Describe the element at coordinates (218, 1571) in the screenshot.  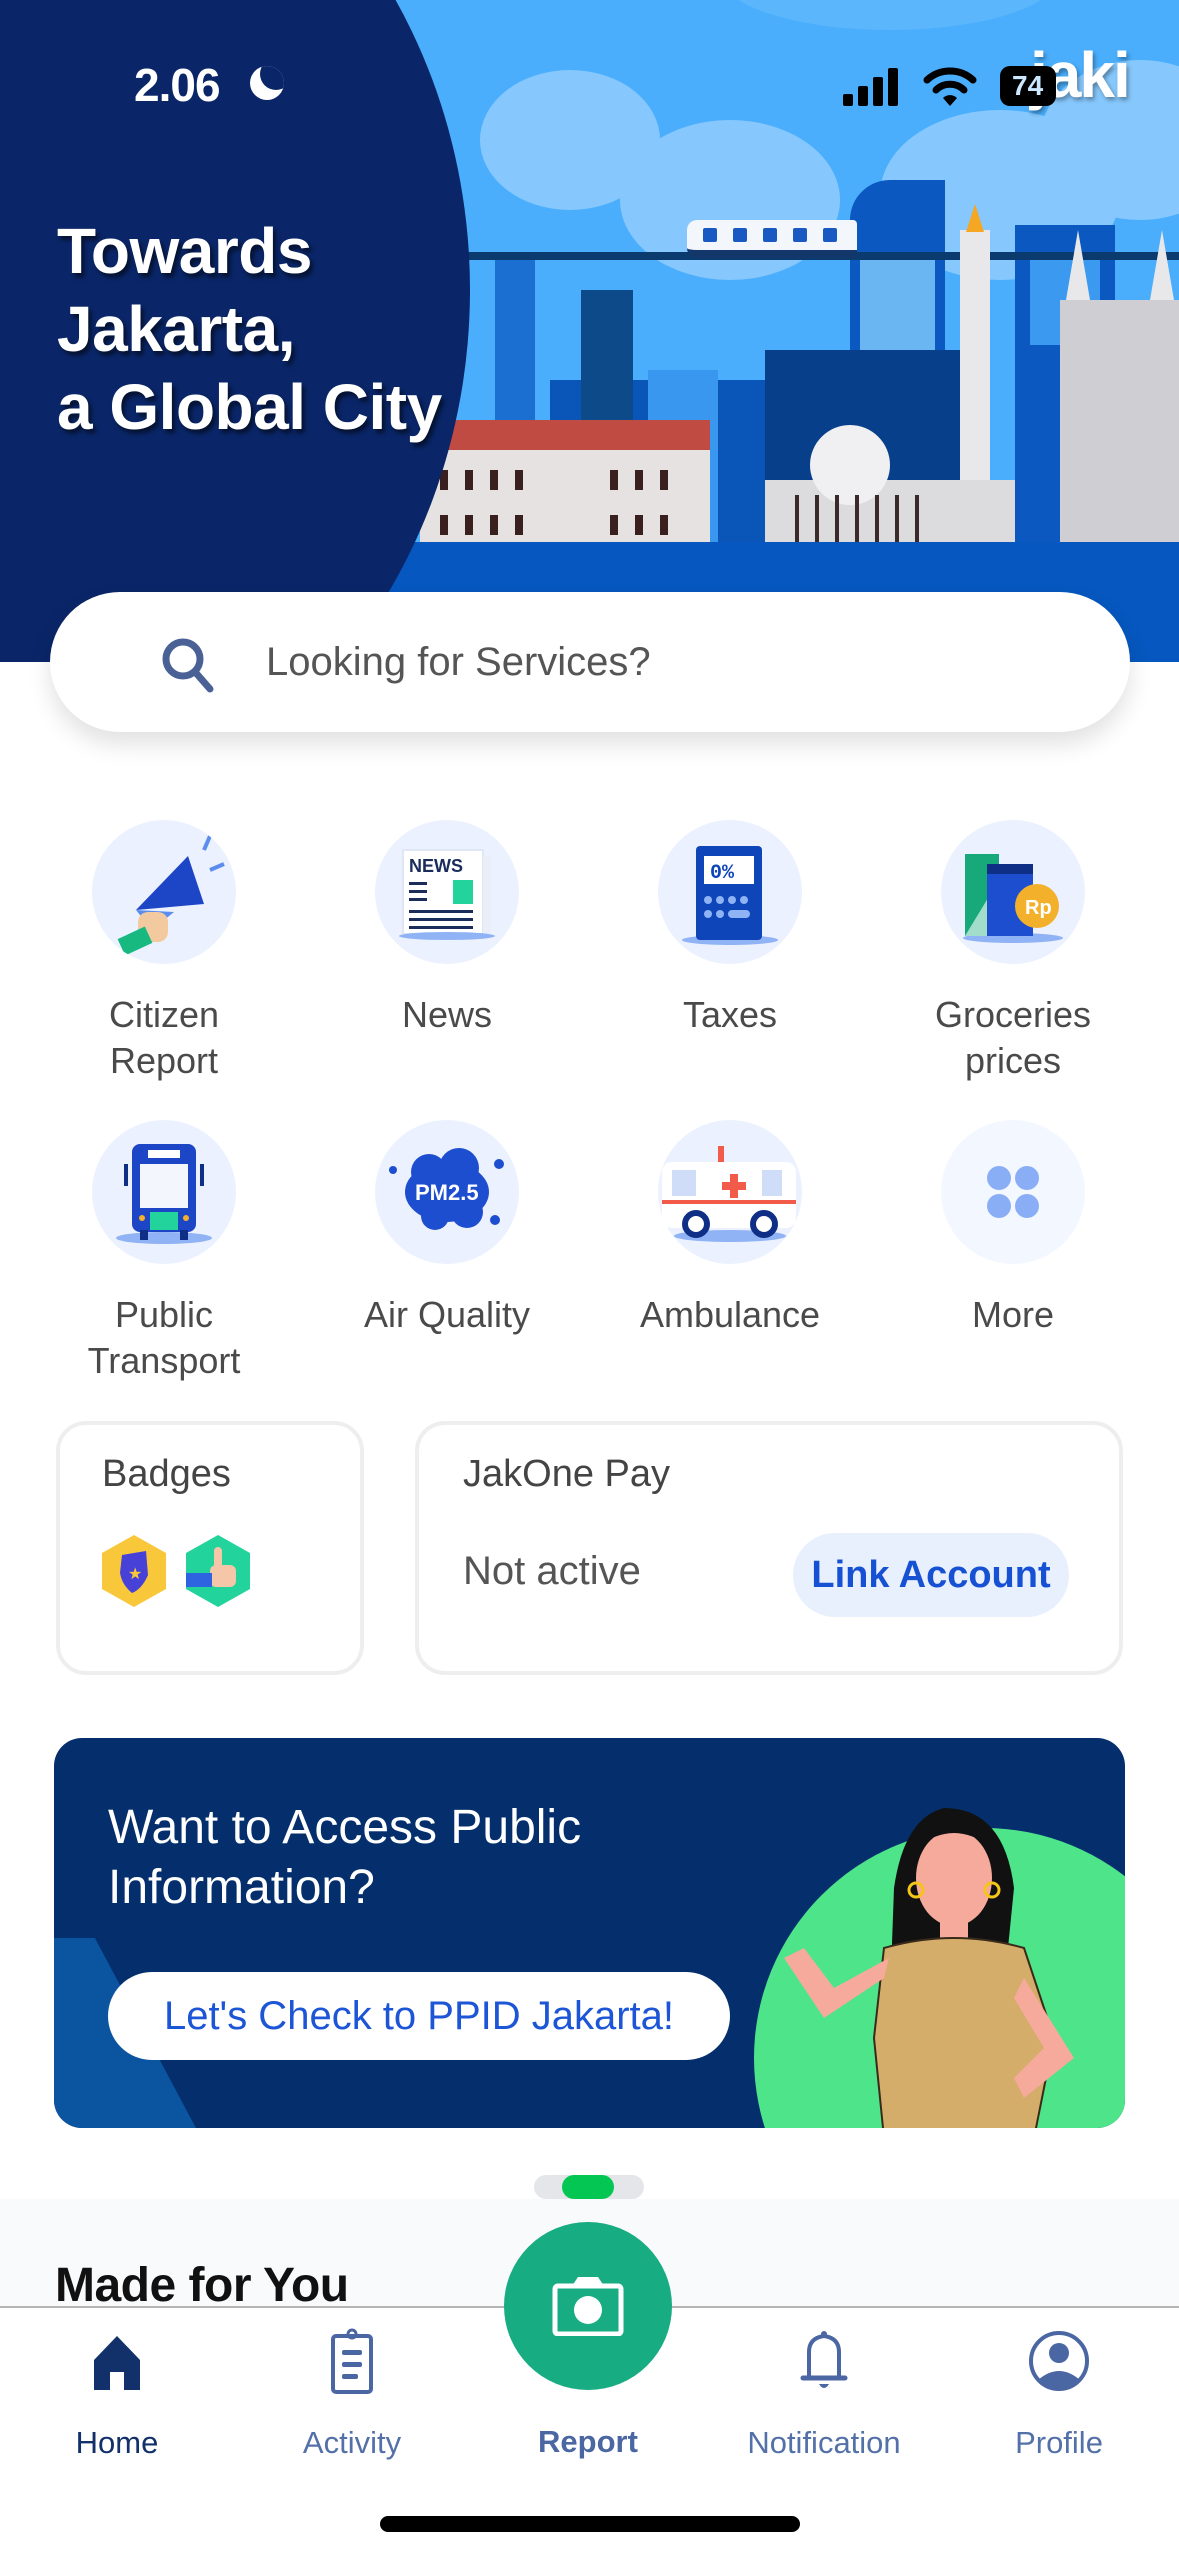
I see `thumbs-up-badge-icon` at that location.